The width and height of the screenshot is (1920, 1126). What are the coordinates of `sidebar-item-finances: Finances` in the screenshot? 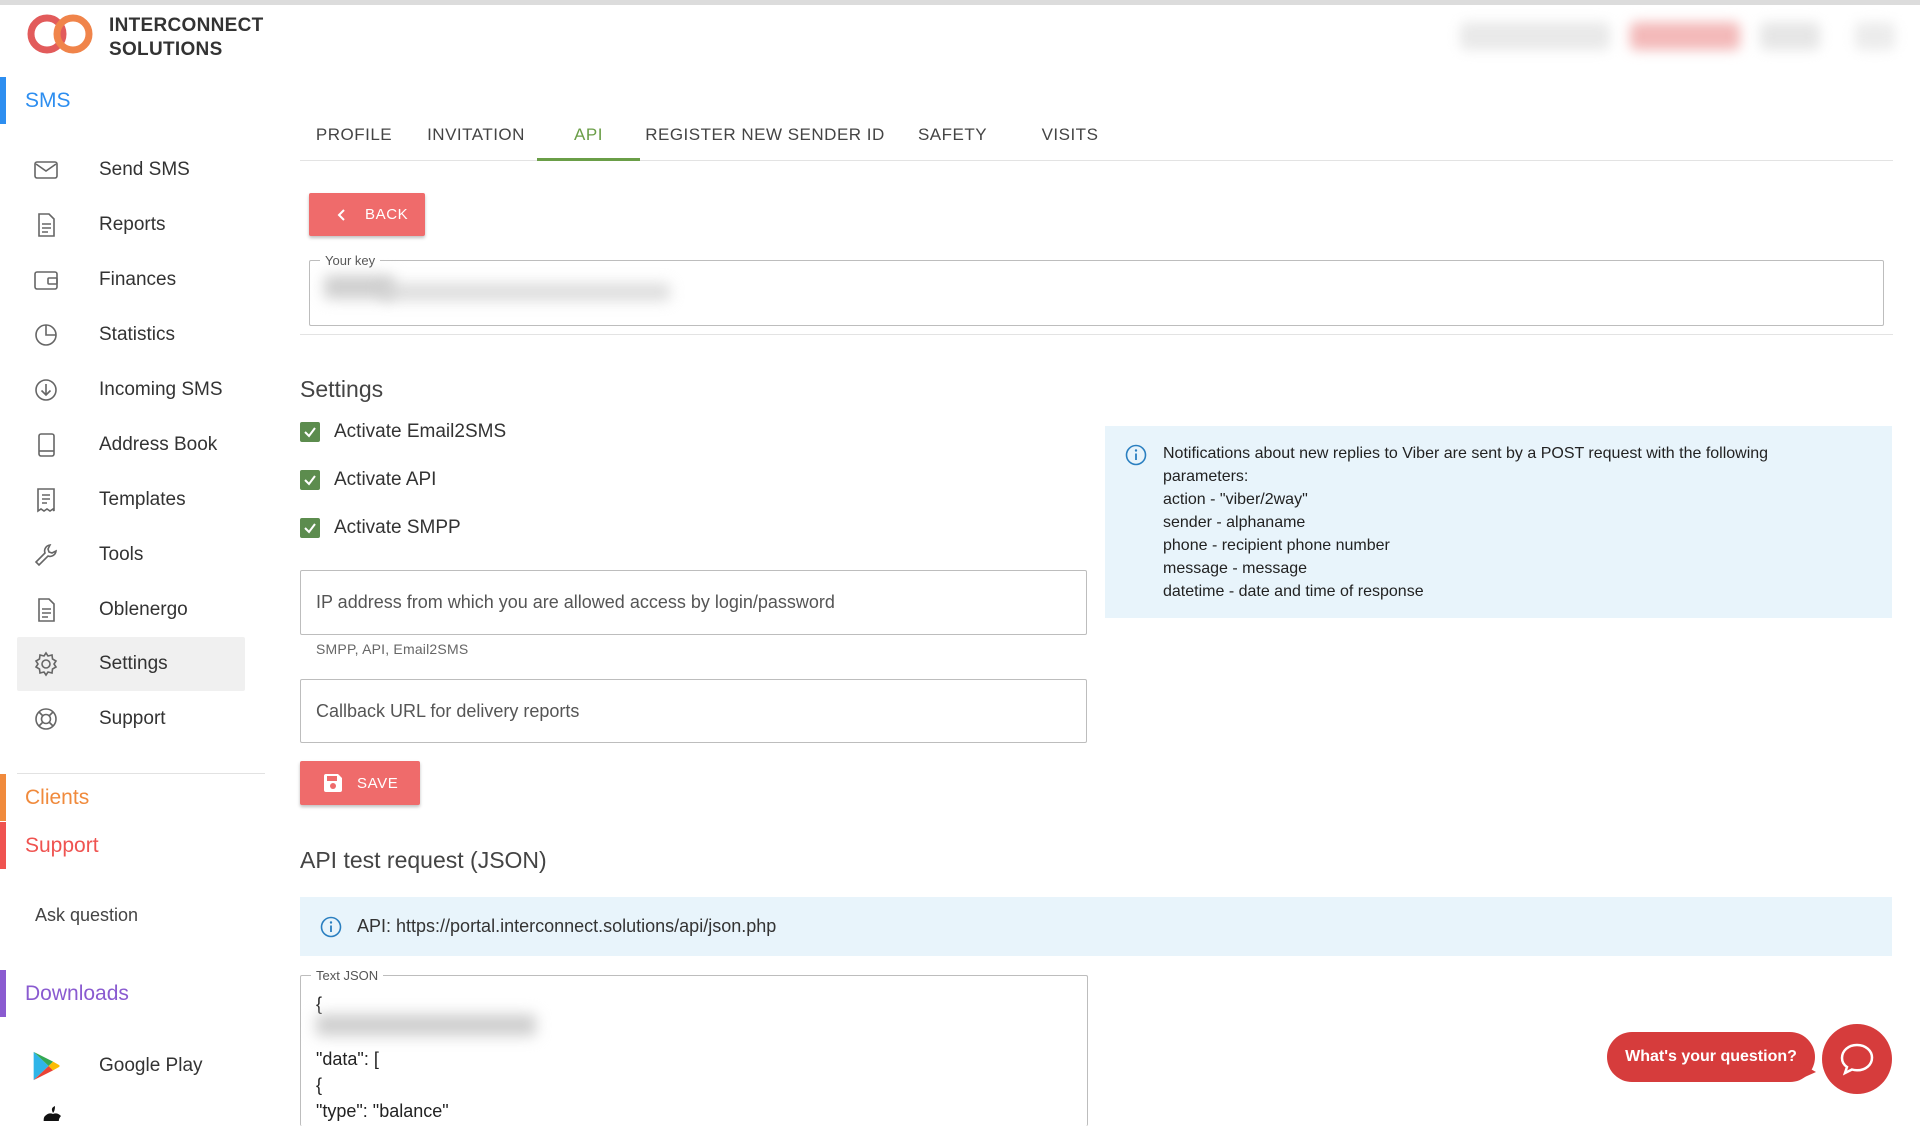 It's located at (131, 280).